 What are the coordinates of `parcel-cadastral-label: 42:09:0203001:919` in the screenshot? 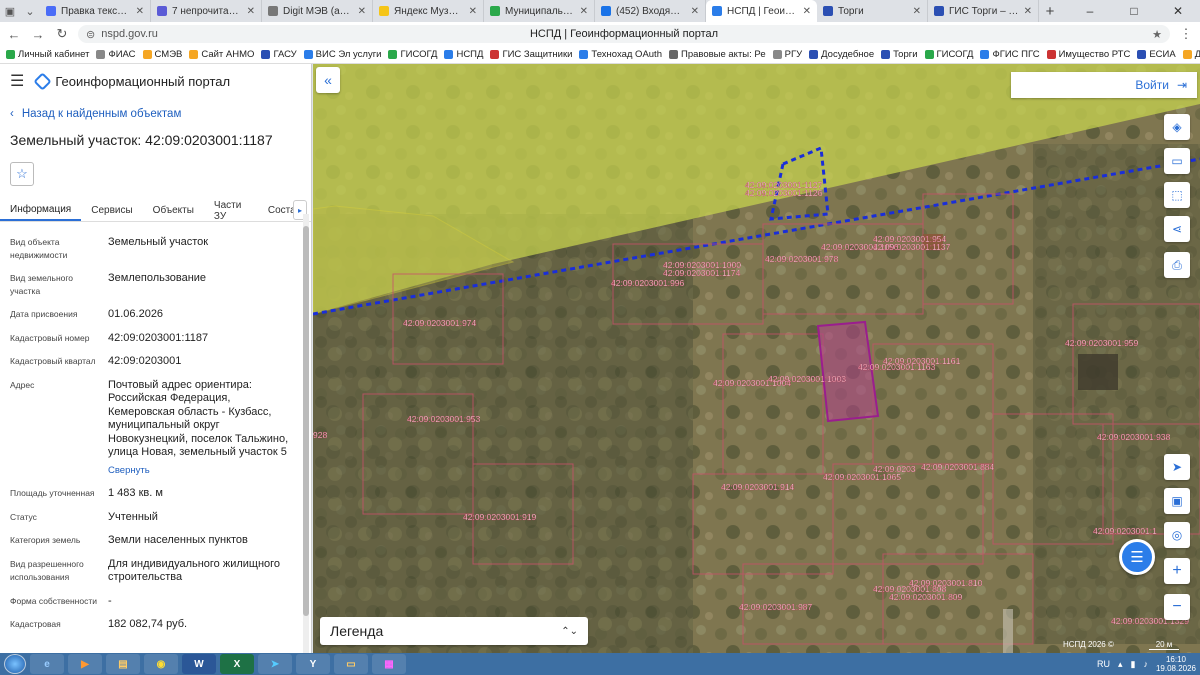 It's located at (500, 517).